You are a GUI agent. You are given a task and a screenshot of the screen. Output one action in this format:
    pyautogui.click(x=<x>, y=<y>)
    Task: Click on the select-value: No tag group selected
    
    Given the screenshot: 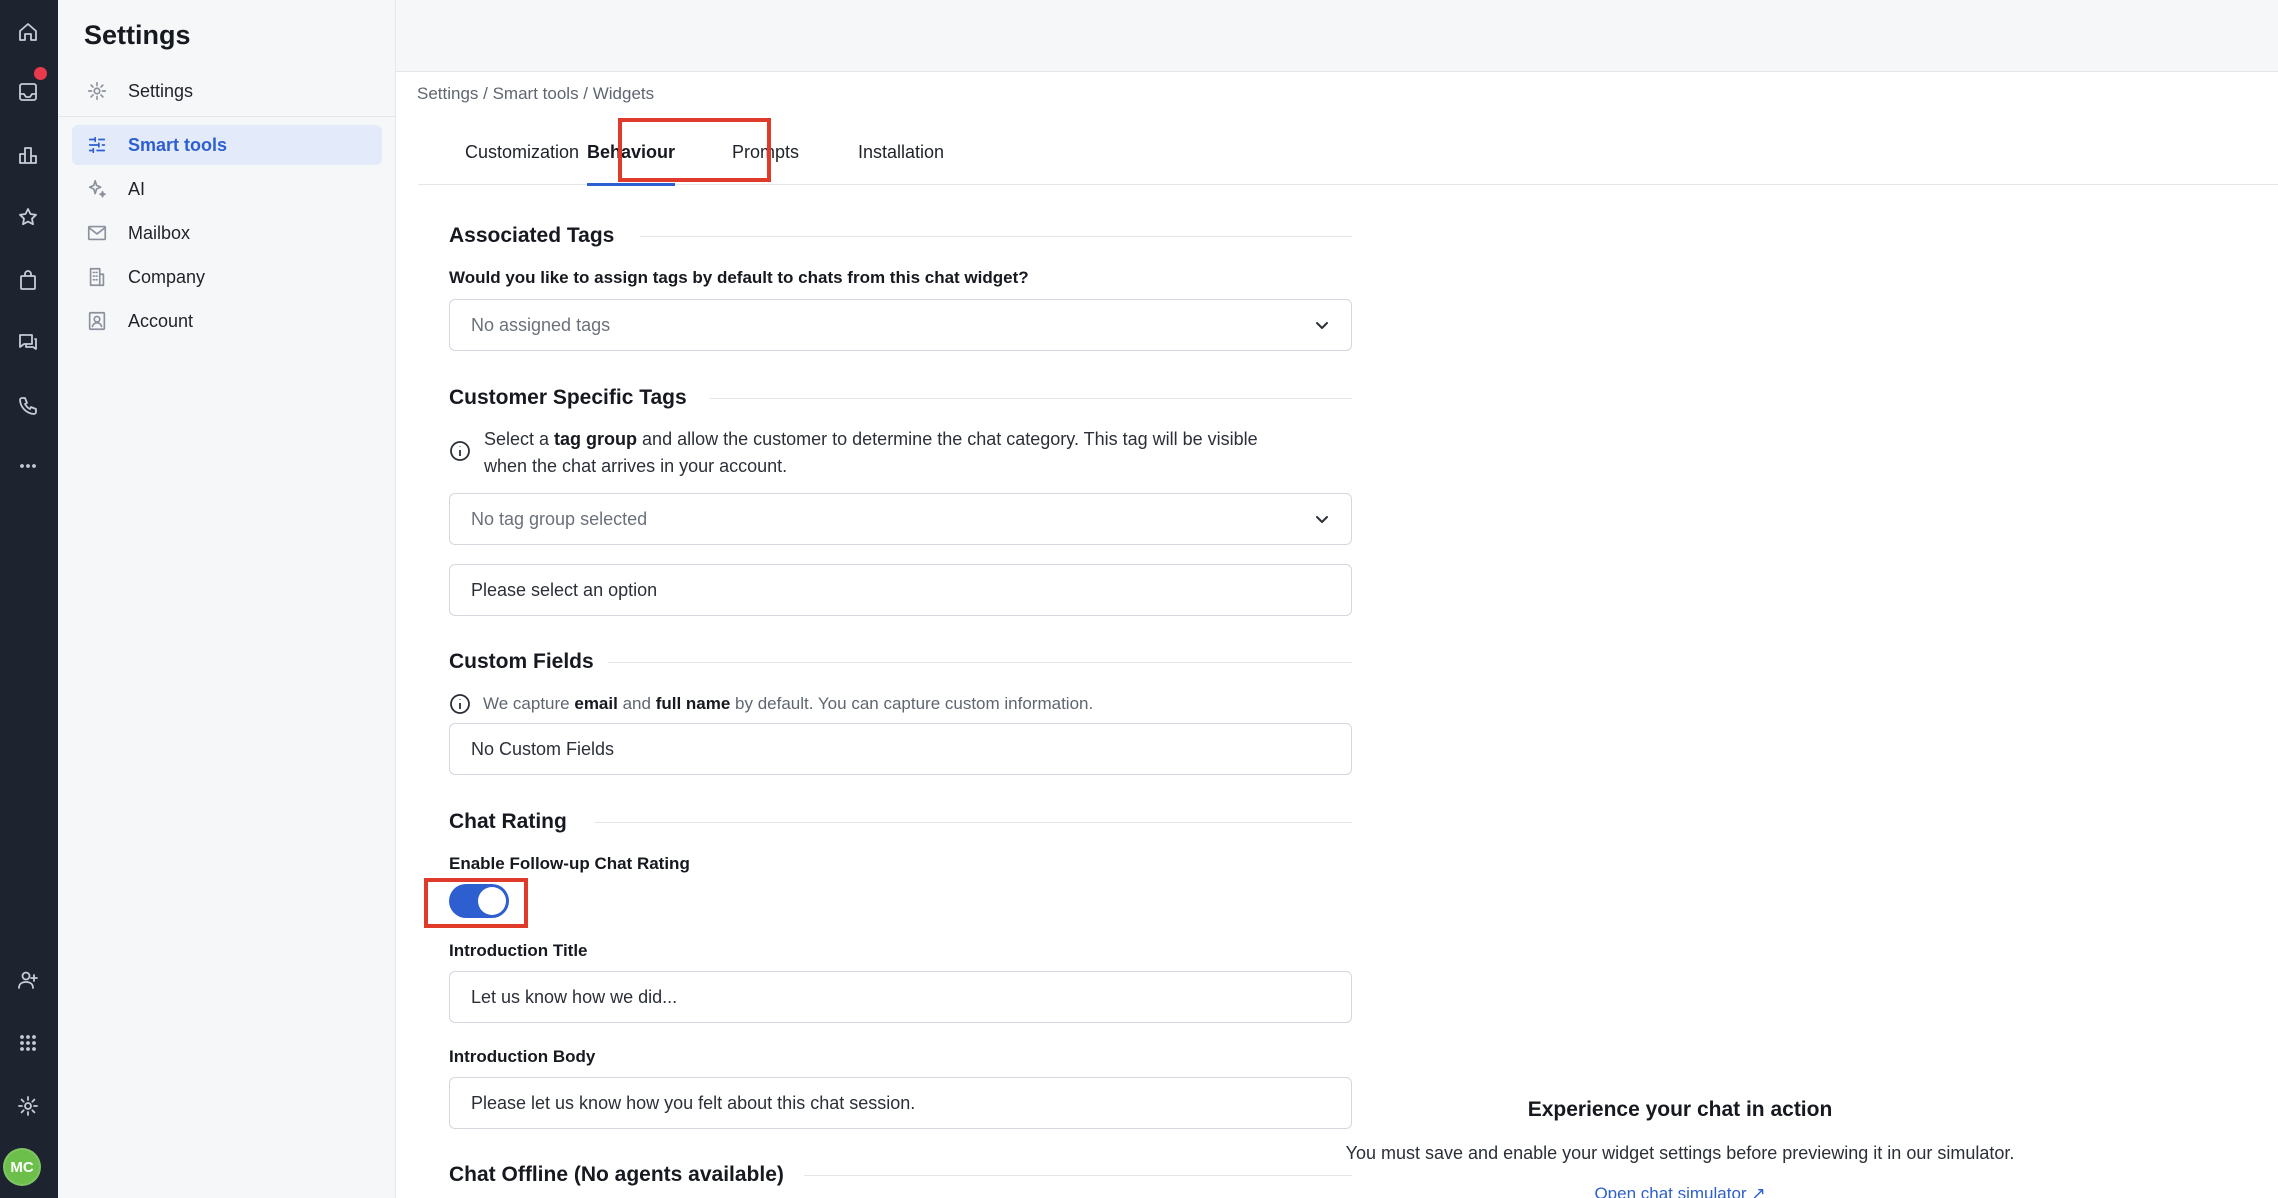 What is the action you would take?
    pyautogui.click(x=559, y=518)
    